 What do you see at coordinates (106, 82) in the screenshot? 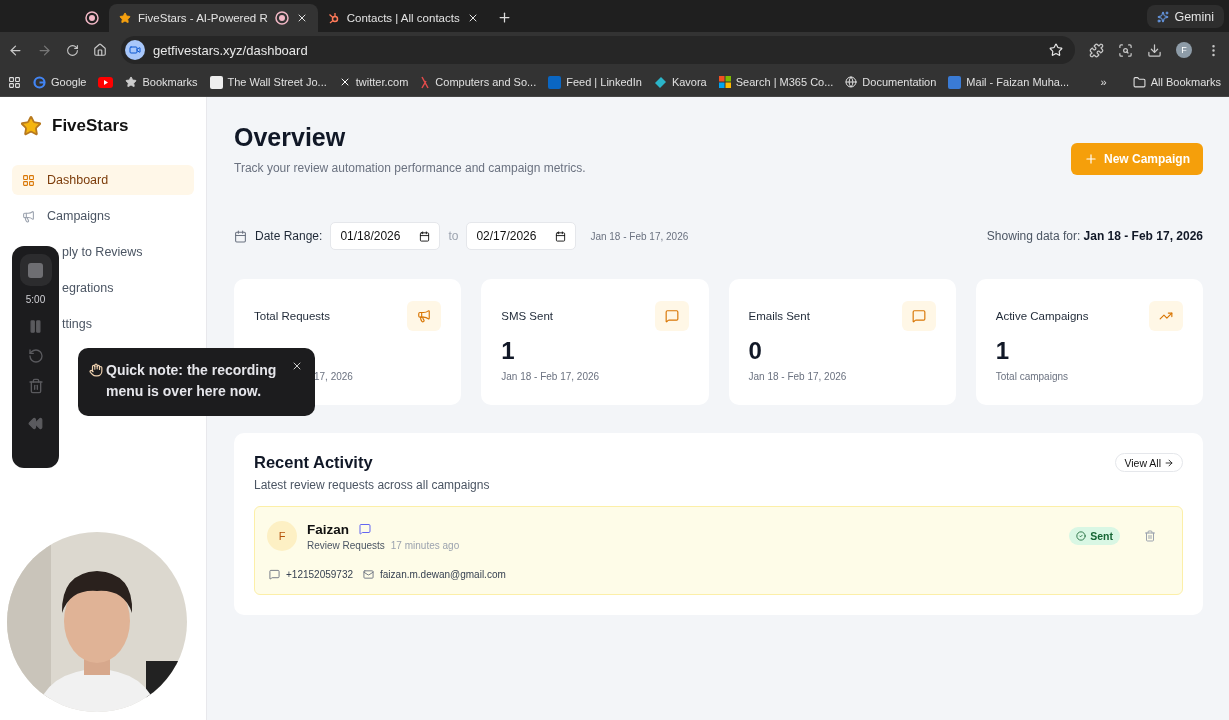
I see `video-play-icon` at bounding box center [106, 82].